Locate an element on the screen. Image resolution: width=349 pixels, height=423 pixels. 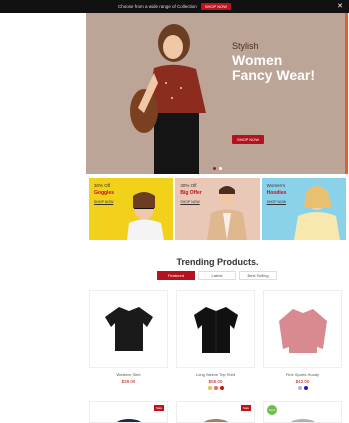
tab-latest: Latest is located at coordinates (217, 275).